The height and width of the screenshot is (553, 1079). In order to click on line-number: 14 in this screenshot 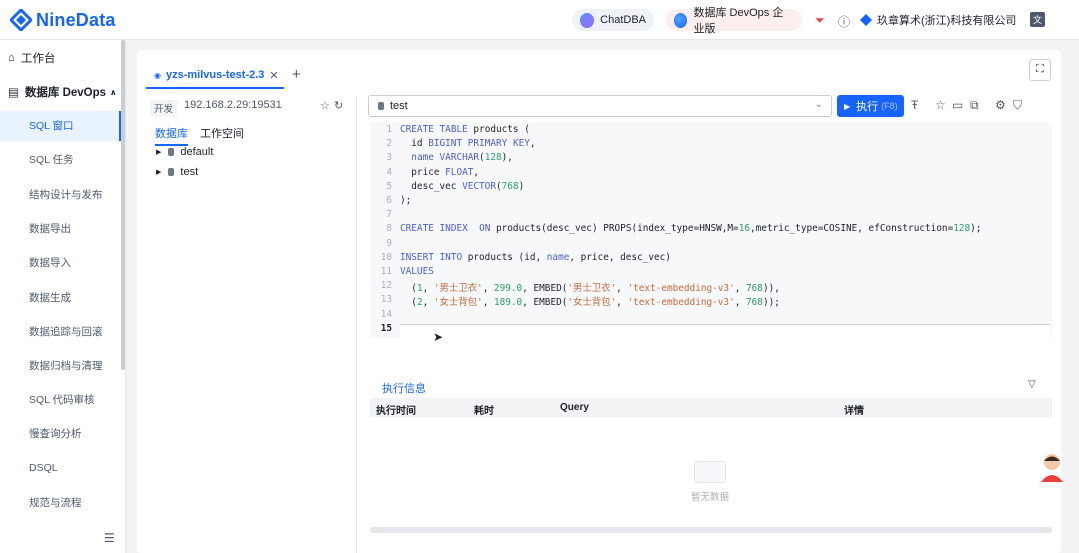, I will do `click(386, 314)`.